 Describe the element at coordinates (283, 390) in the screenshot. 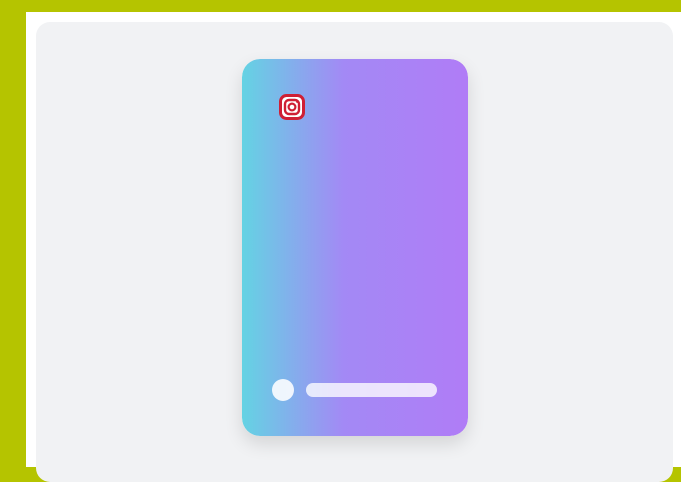

I see `avatar-placeholder` at that location.